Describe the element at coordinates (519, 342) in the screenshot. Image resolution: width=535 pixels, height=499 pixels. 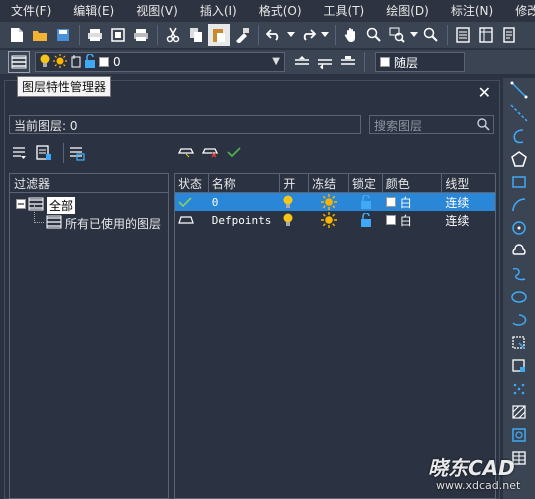
I see `insert-block-icon` at that location.